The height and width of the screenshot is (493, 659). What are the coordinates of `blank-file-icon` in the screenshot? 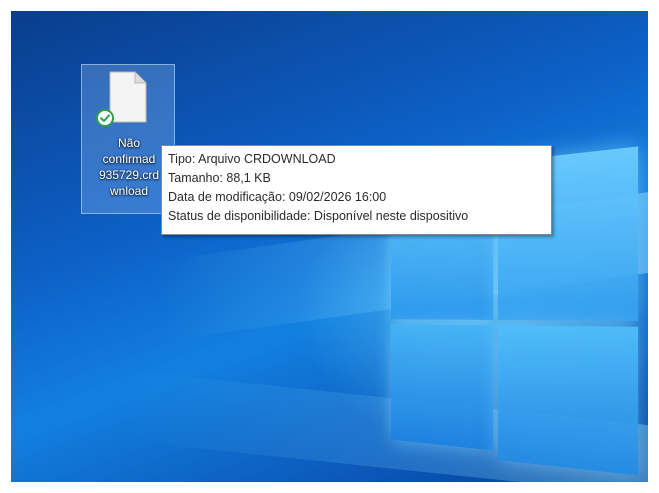 It's located at (128, 97).